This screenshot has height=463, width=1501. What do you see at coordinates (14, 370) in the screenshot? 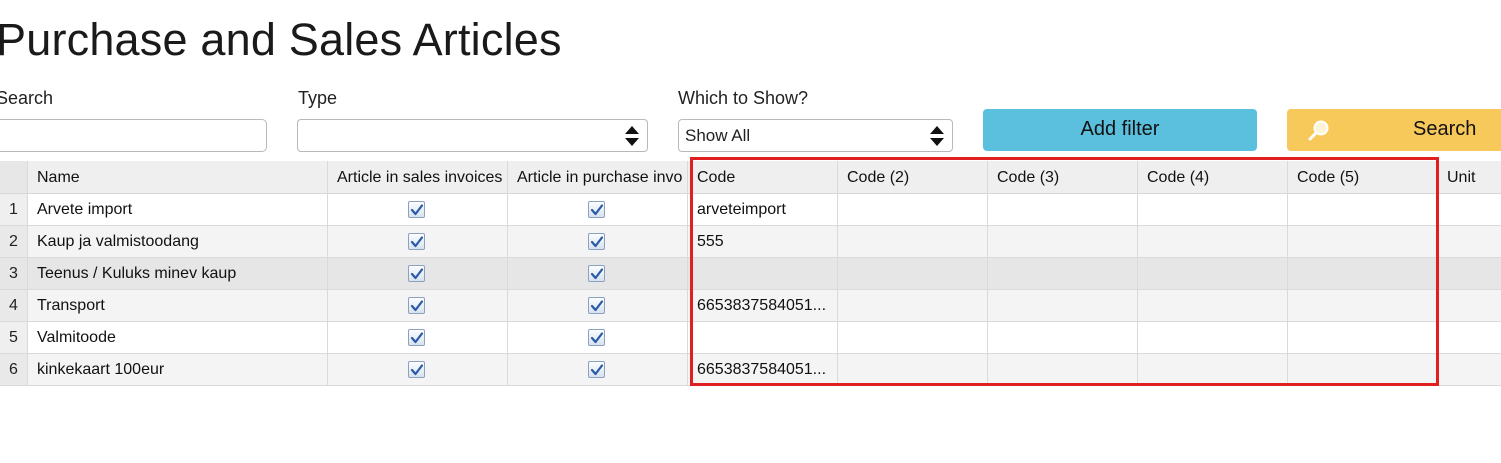
I see `row-number: 6` at bounding box center [14, 370].